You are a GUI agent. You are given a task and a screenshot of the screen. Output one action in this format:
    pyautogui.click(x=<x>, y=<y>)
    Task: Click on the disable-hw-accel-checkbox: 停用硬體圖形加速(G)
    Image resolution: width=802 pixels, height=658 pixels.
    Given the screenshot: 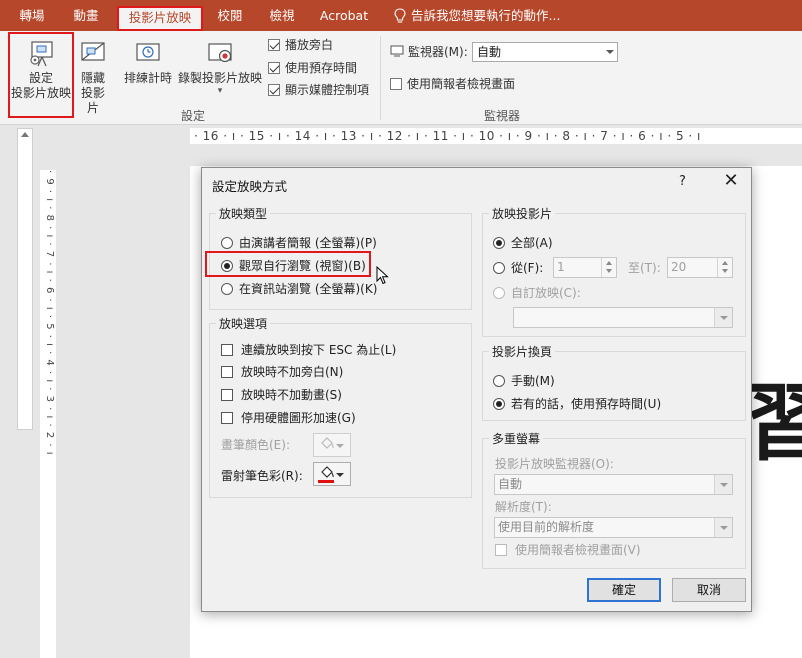 What is the action you would take?
    pyautogui.click(x=288, y=418)
    